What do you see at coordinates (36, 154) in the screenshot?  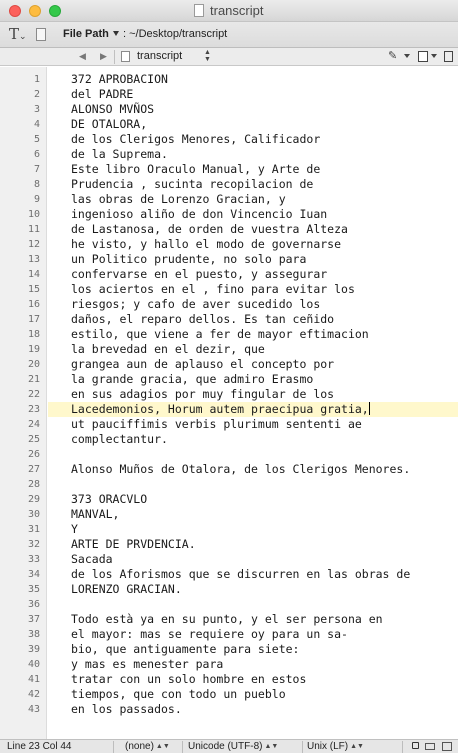 I see `line-number: 6` at bounding box center [36, 154].